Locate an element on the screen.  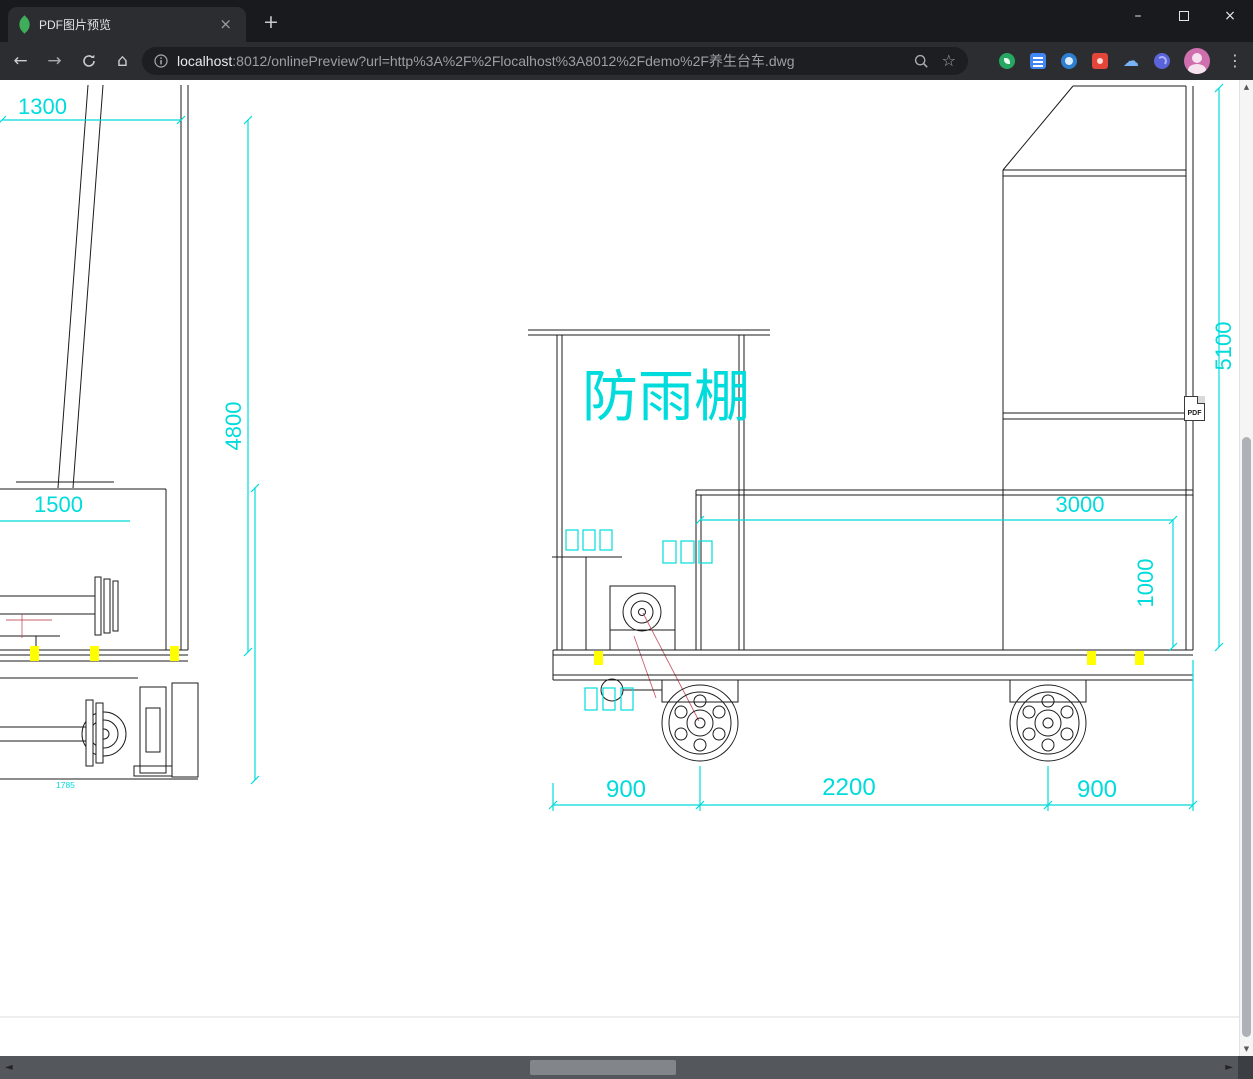
home-icon: ⌂ is located at coordinates (122, 61).